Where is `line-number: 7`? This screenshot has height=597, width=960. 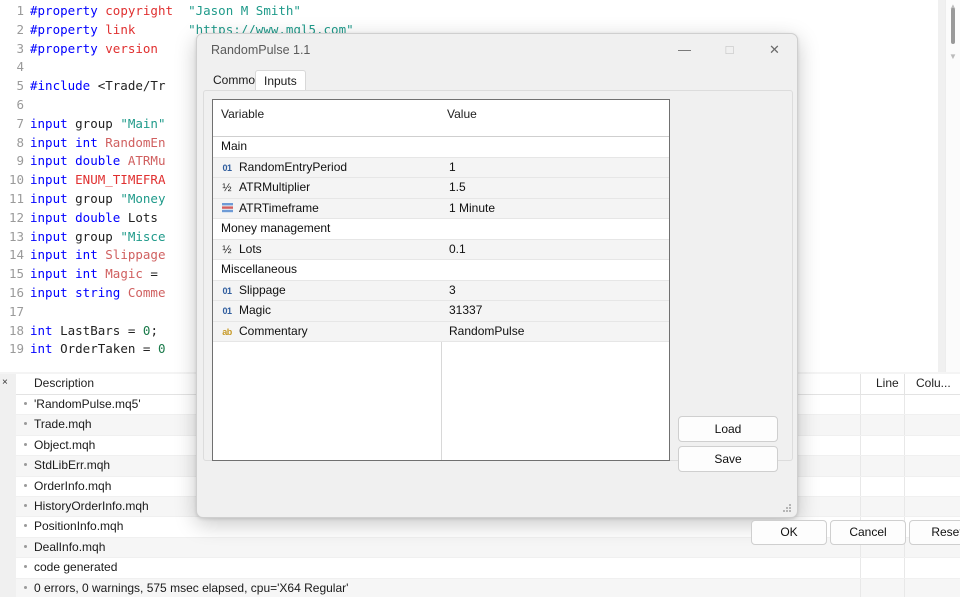 line-number: 7 is located at coordinates (20, 123).